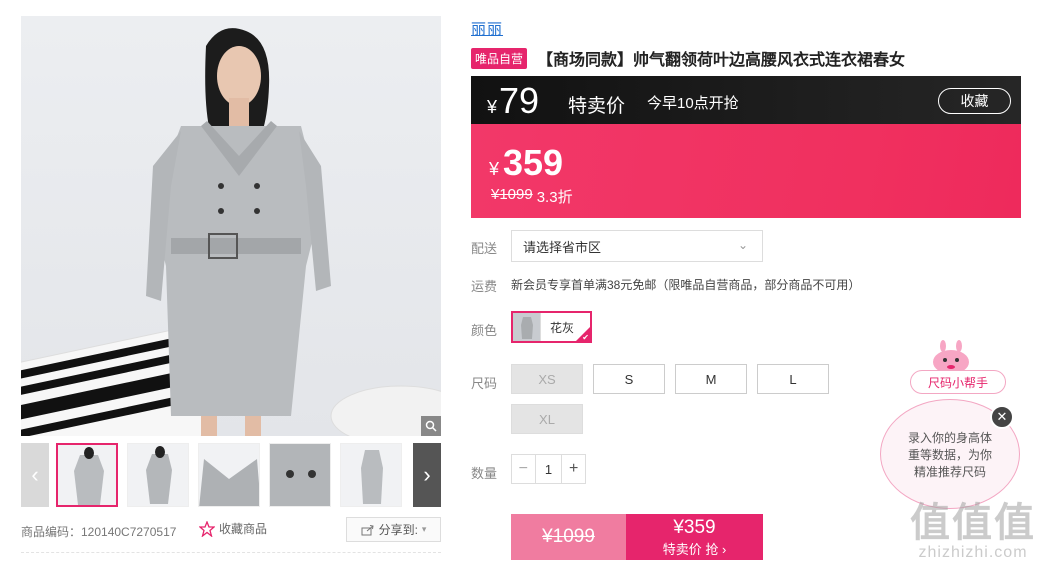 The image size is (1050, 572). I want to click on thumb-next-button: ›, so click(427, 475).